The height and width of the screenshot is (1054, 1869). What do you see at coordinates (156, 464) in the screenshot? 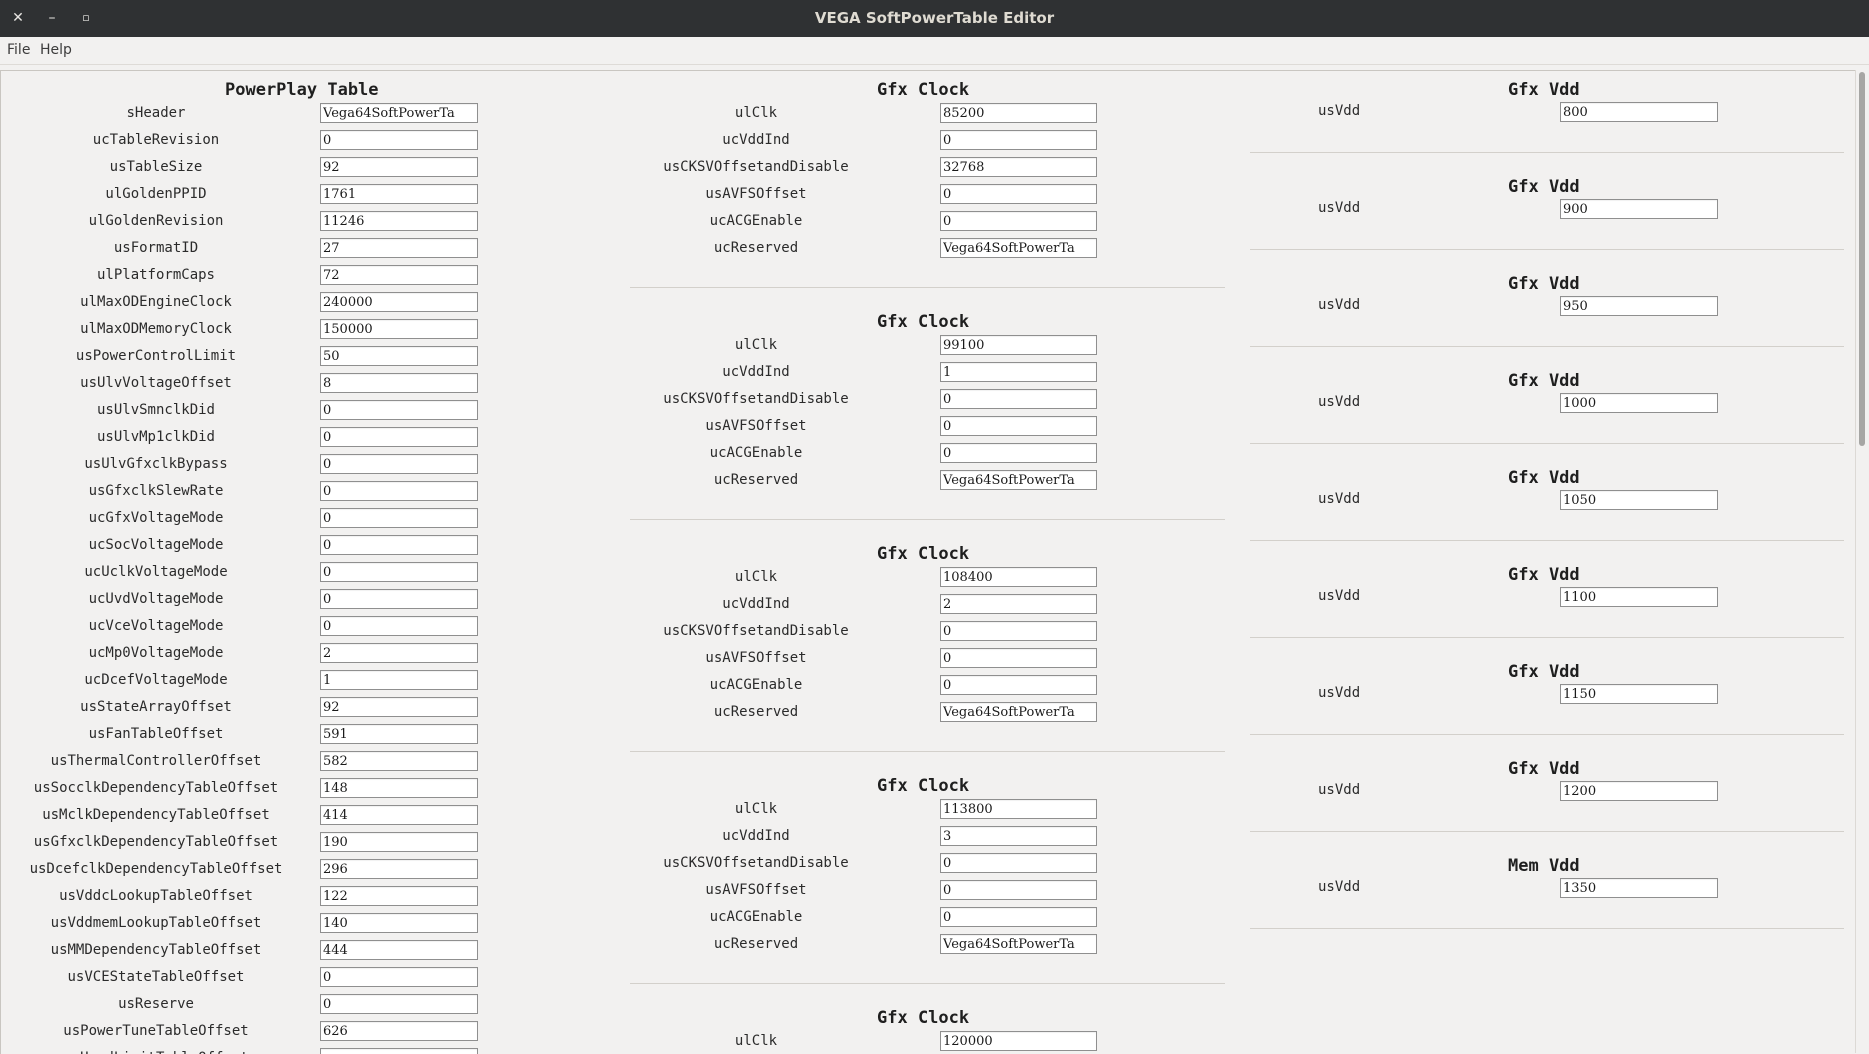
I see `powerplay-label-13: usUlvGfxclkBypass` at bounding box center [156, 464].